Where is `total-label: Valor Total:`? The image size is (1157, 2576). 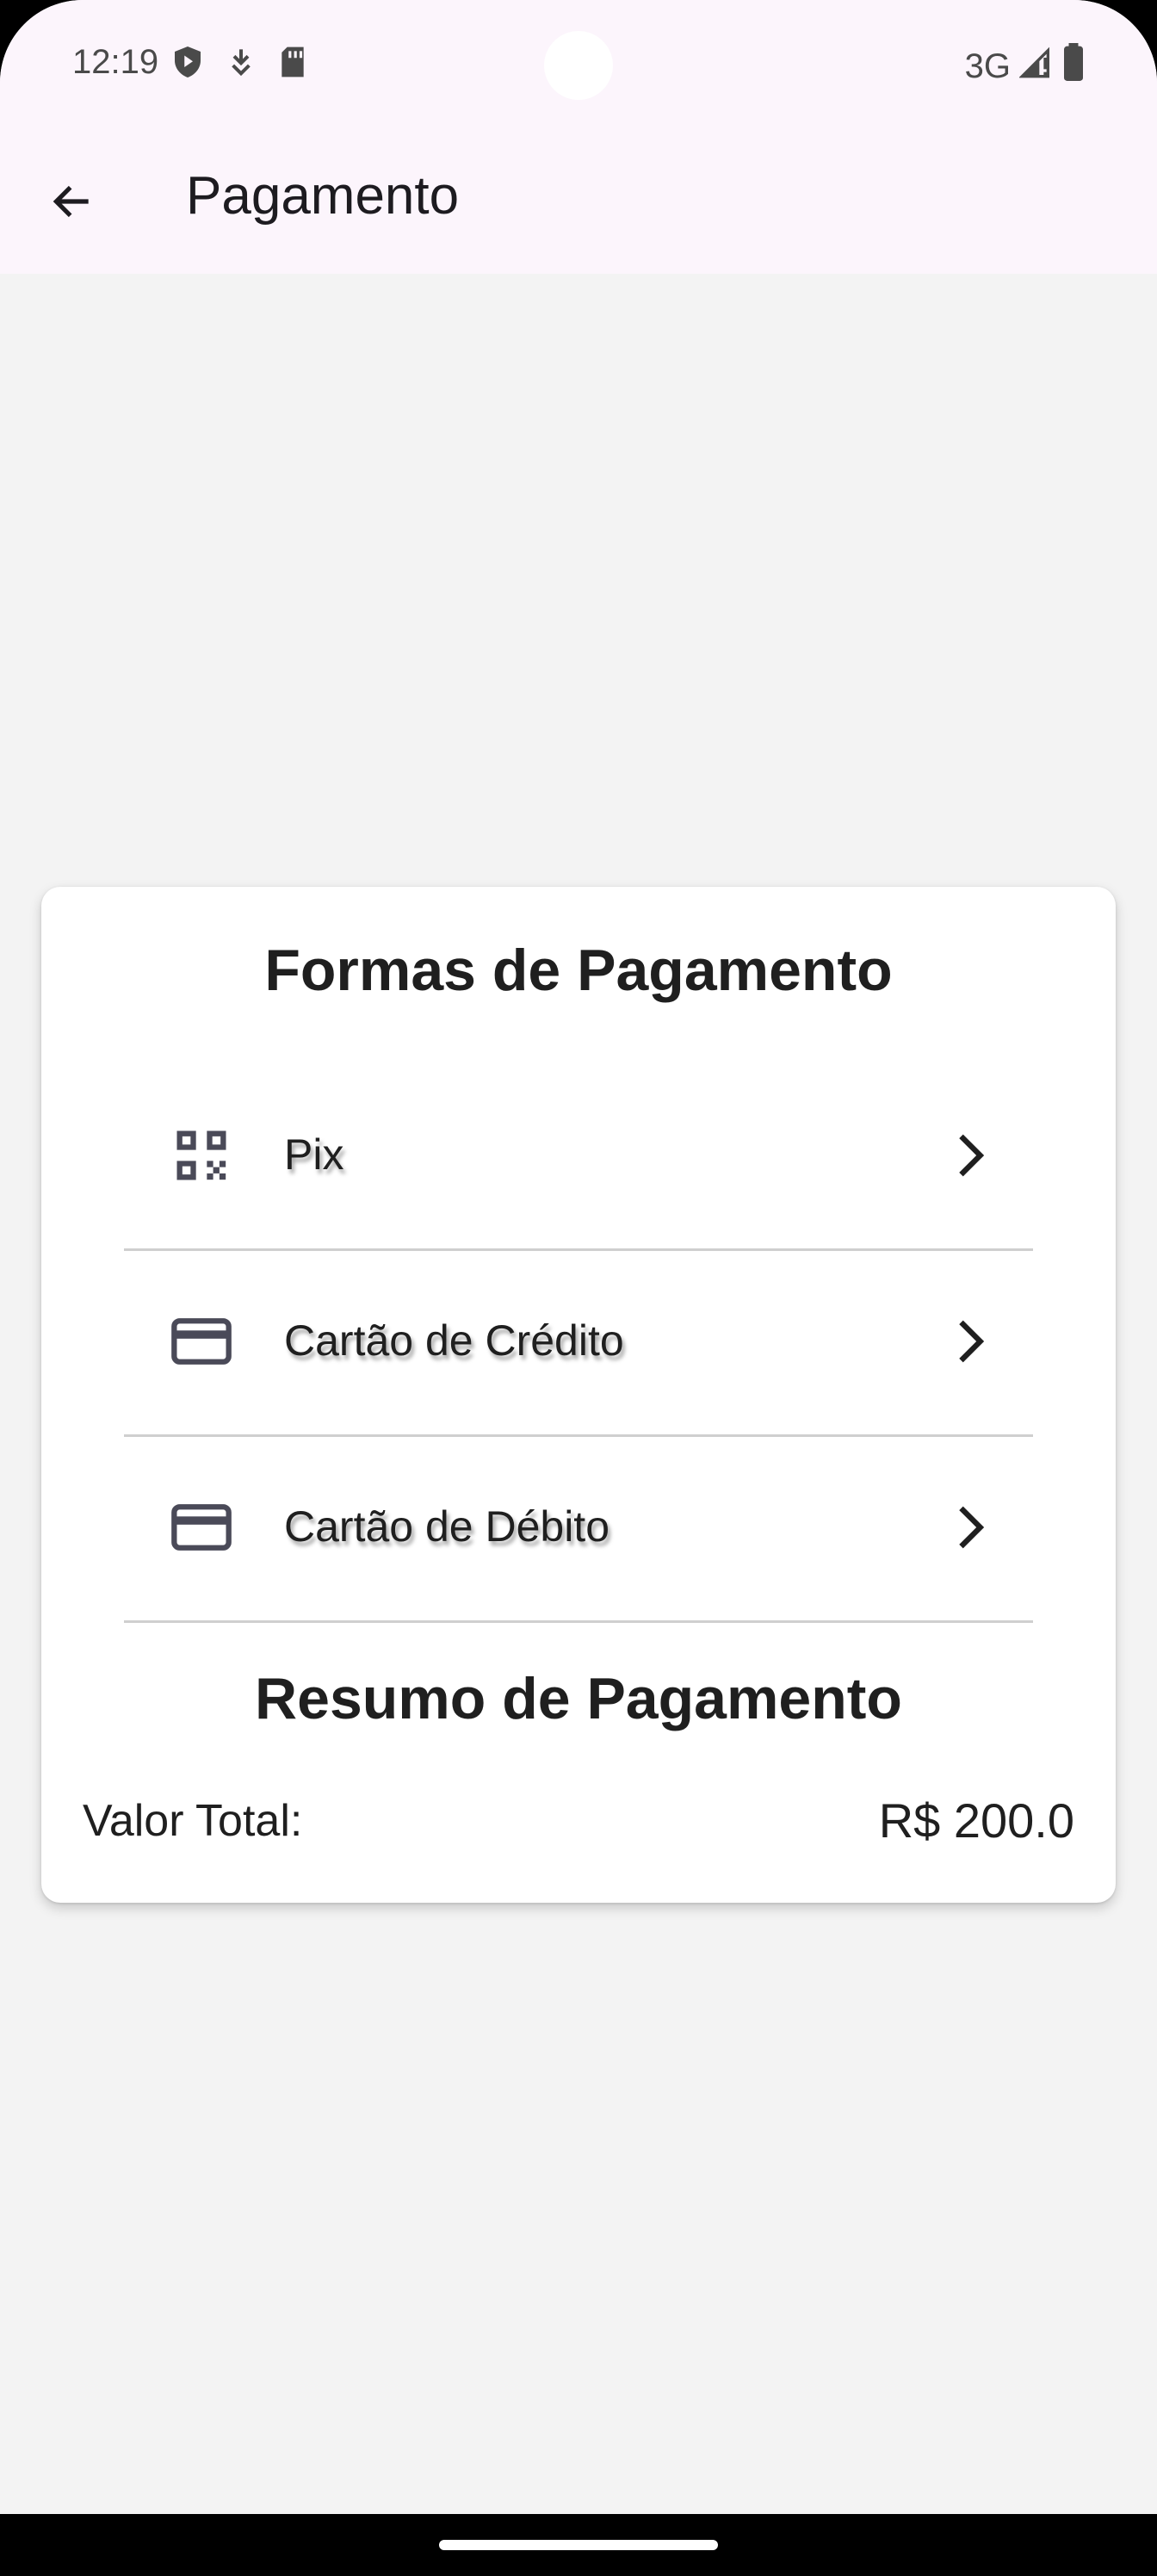
total-label: Valor Total: is located at coordinates (193, 1821).